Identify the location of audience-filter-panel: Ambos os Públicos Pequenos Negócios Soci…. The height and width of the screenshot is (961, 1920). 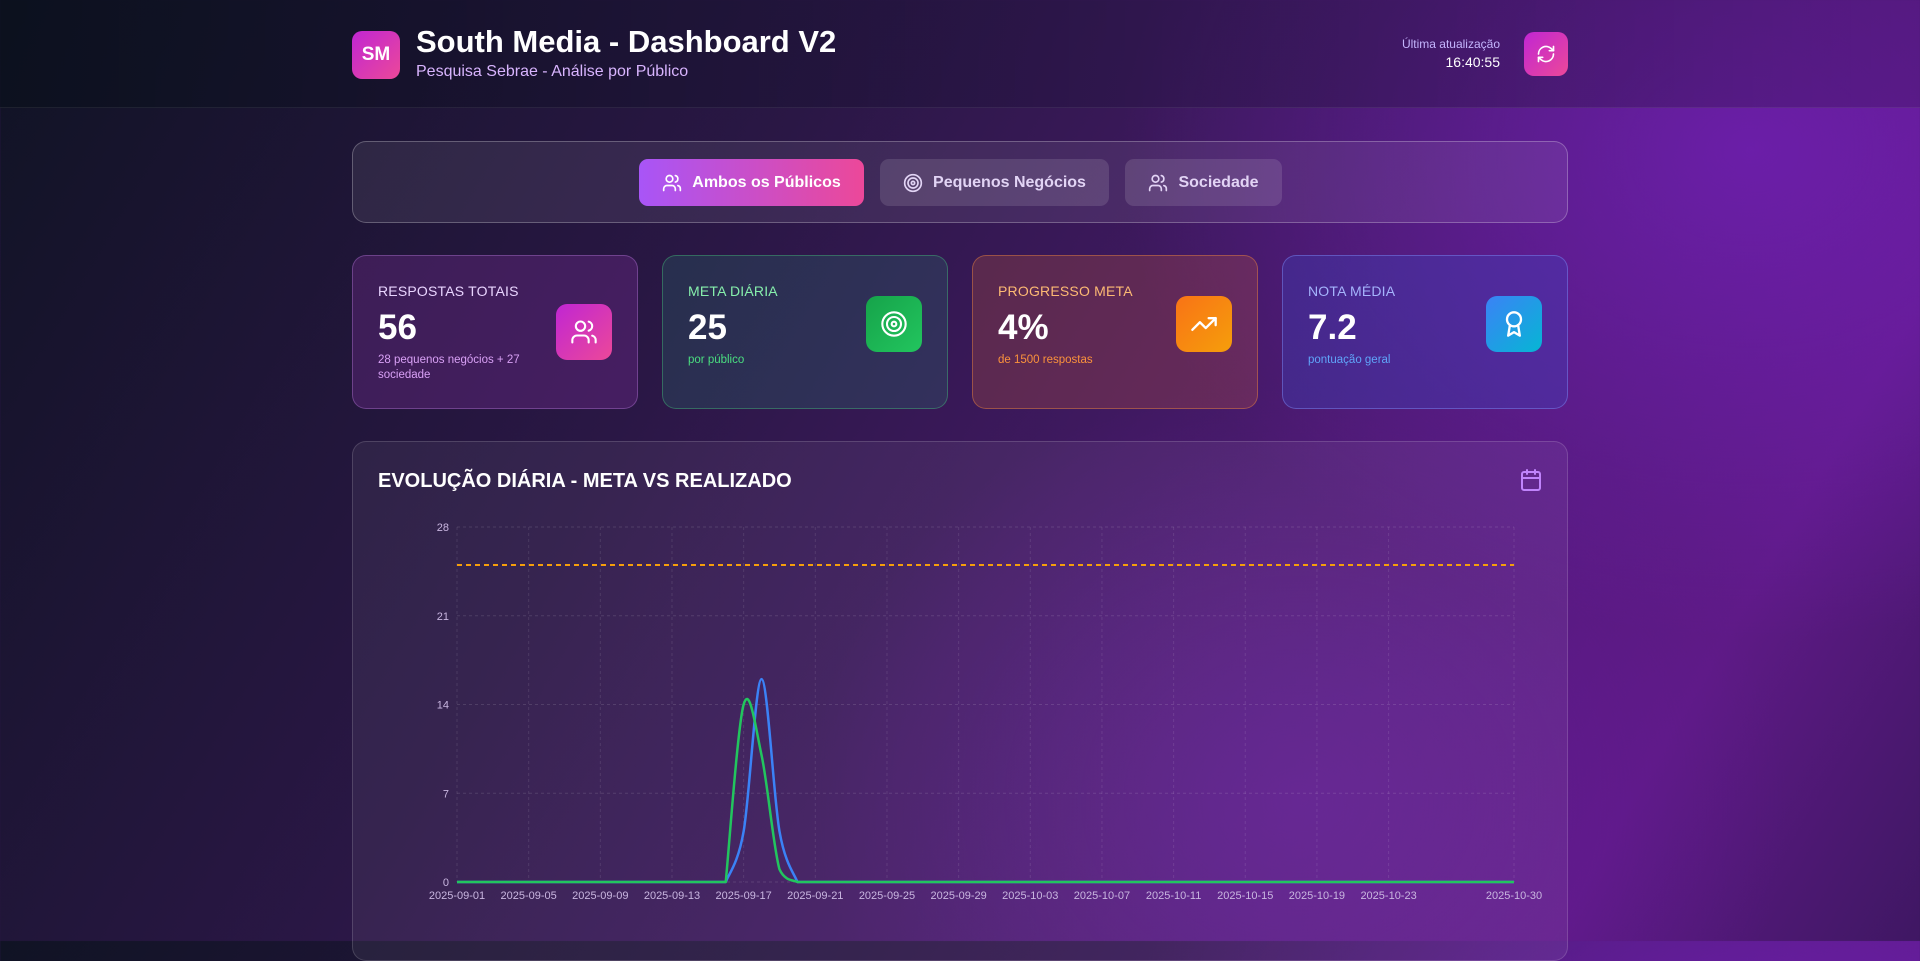
(960, 182).